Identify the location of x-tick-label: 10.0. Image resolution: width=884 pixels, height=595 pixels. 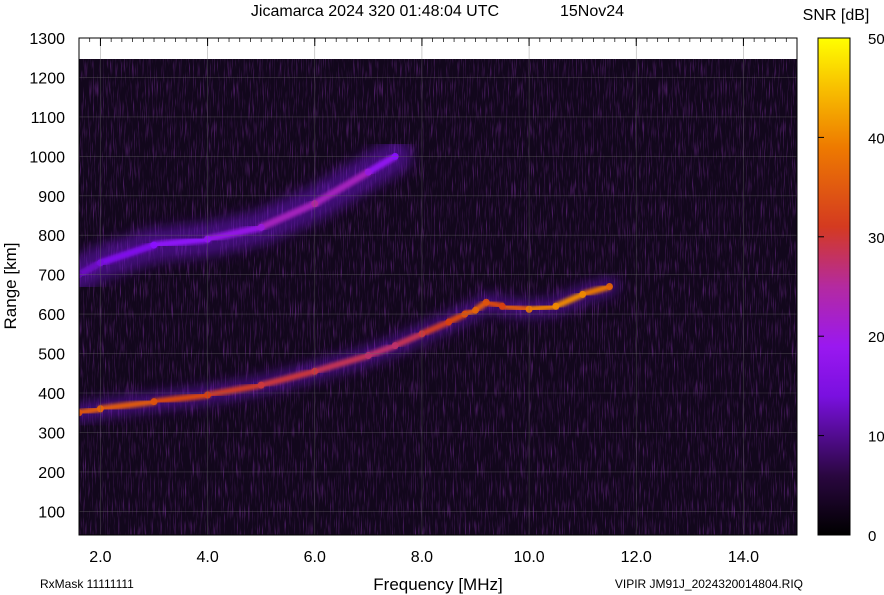
(529, 557).